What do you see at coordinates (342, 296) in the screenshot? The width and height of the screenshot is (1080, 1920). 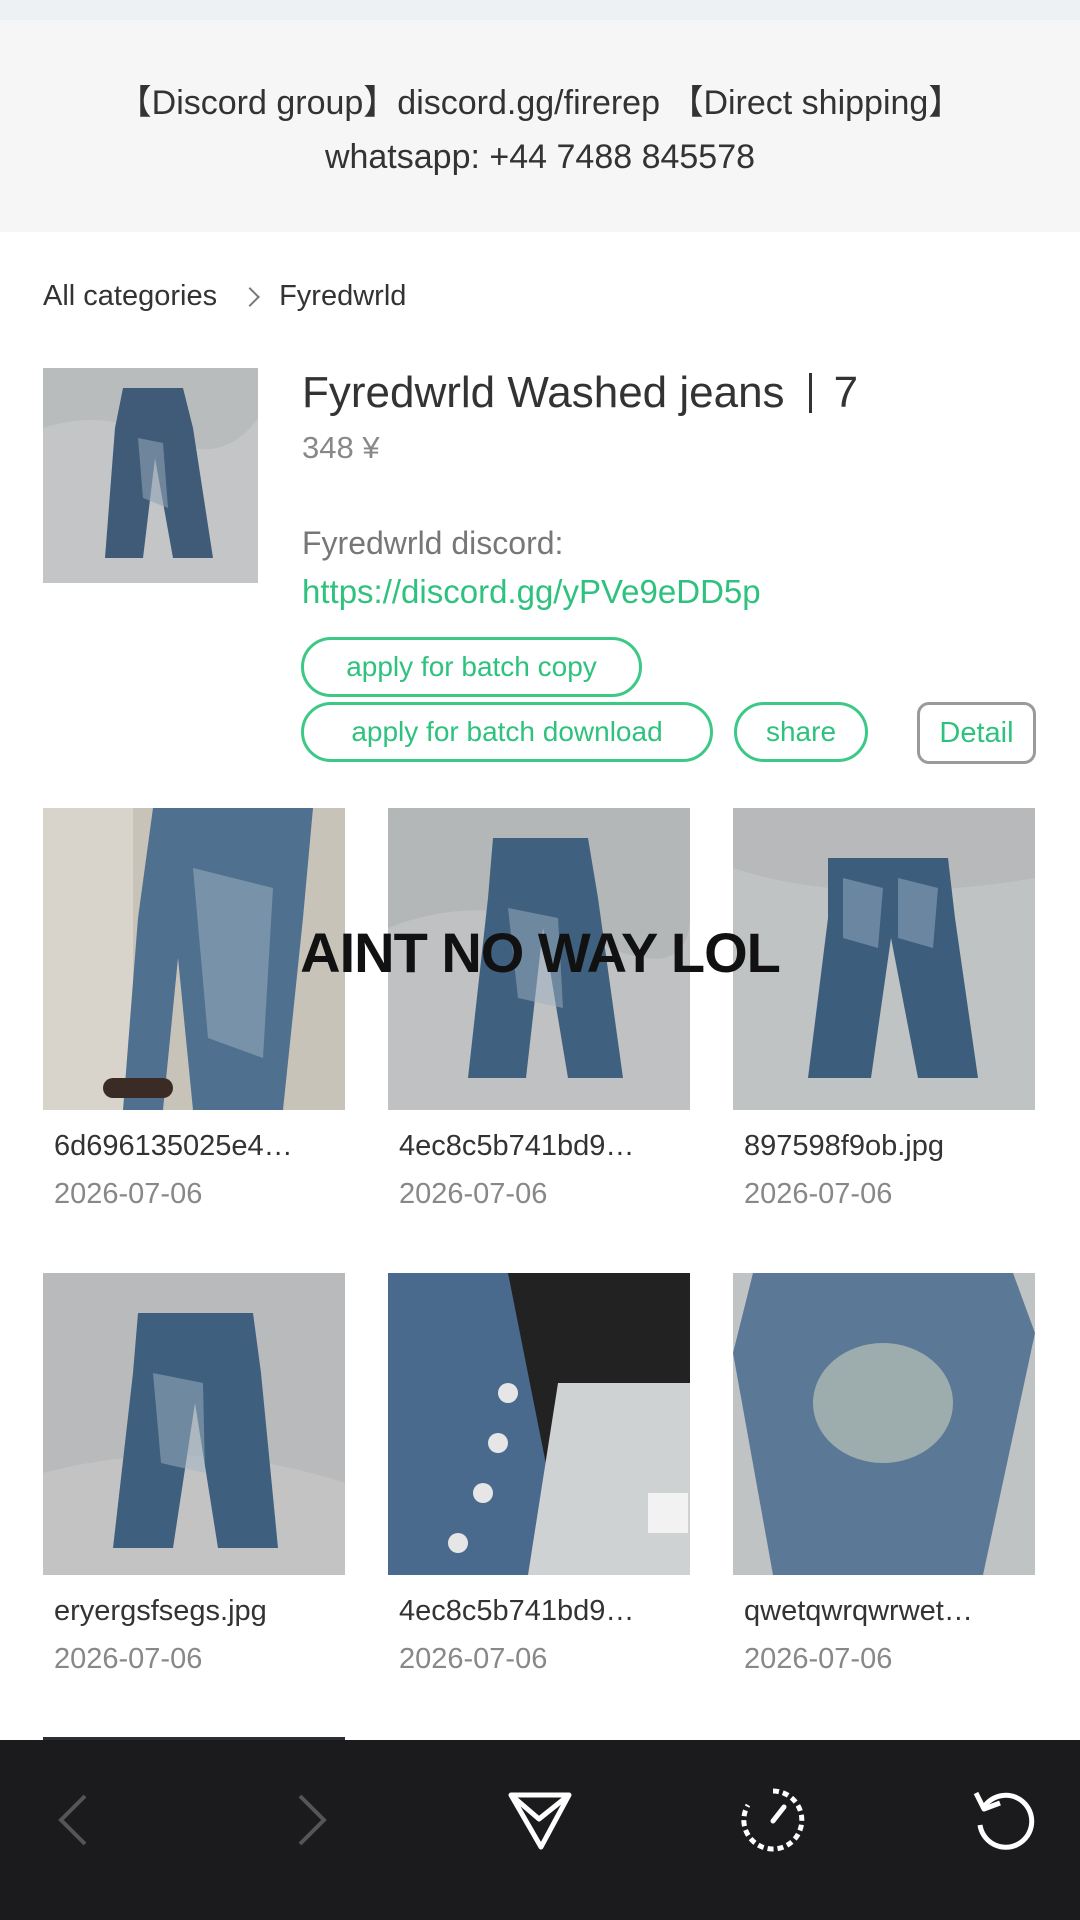 I see `breadcrumb-current: Fyredwrld` at bounding box center [342, 296].